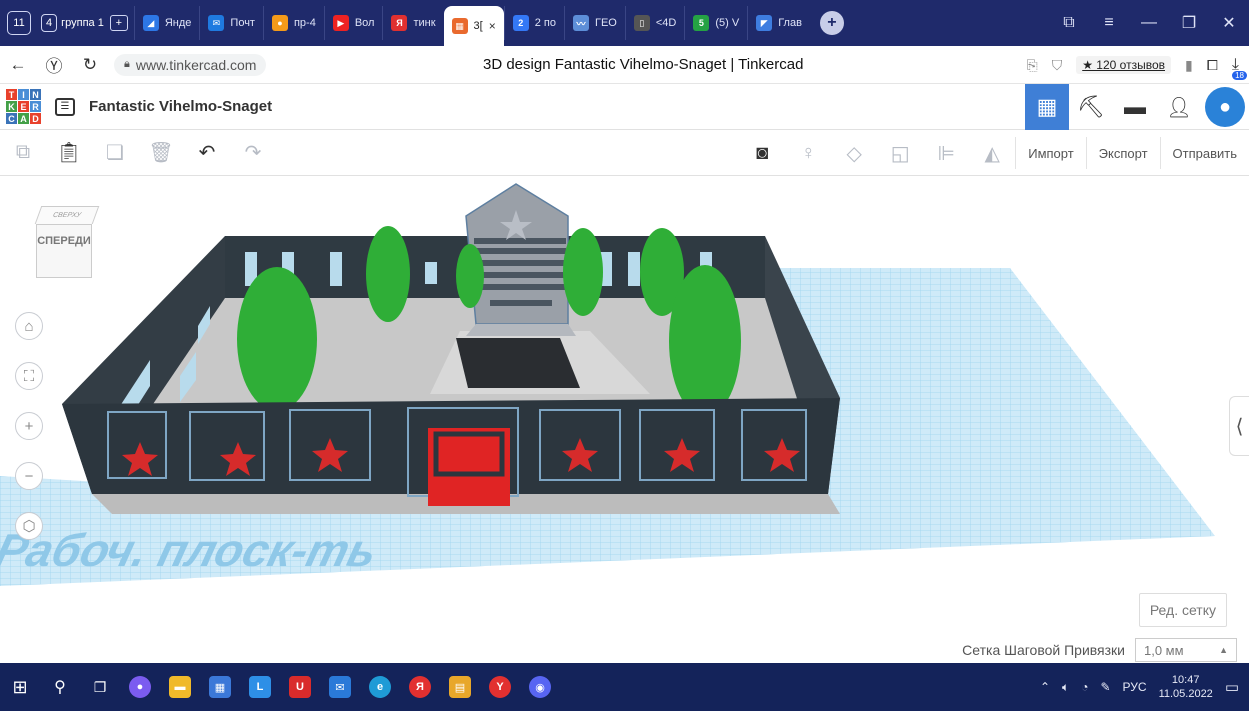 The width and height of the screenshot is (1249, 711). What do you see at coordinates (18, 65) in the screenshot?
I see `back-icon: ←` at bounding box center [18, 65].